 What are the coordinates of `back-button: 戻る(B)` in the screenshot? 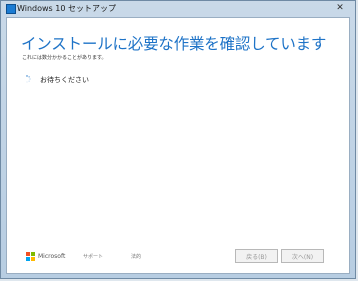 It's located at (256, 256).